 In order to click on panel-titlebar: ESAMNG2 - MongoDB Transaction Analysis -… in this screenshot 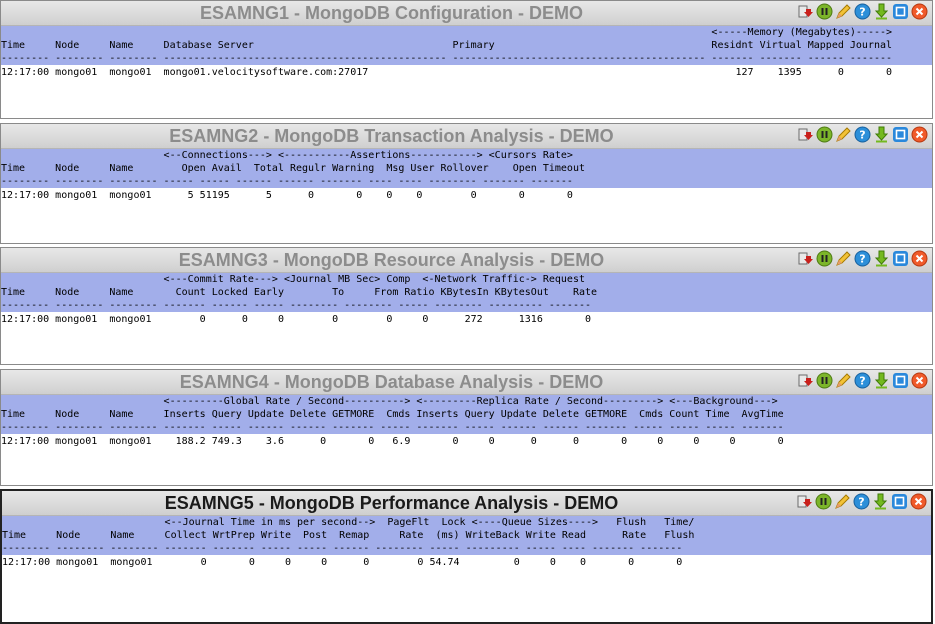, I will do `click(466, 136)`.